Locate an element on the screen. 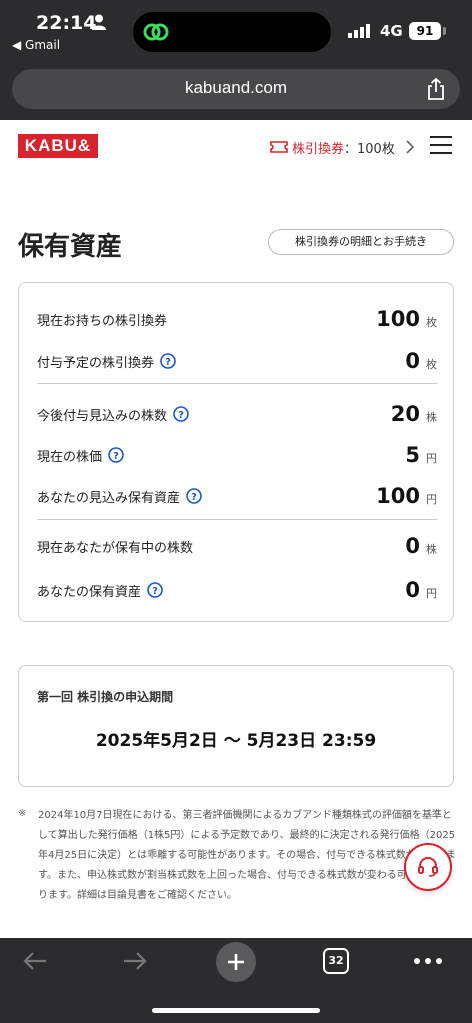  asset-value: 0円 is located at coordinates (421, 590).